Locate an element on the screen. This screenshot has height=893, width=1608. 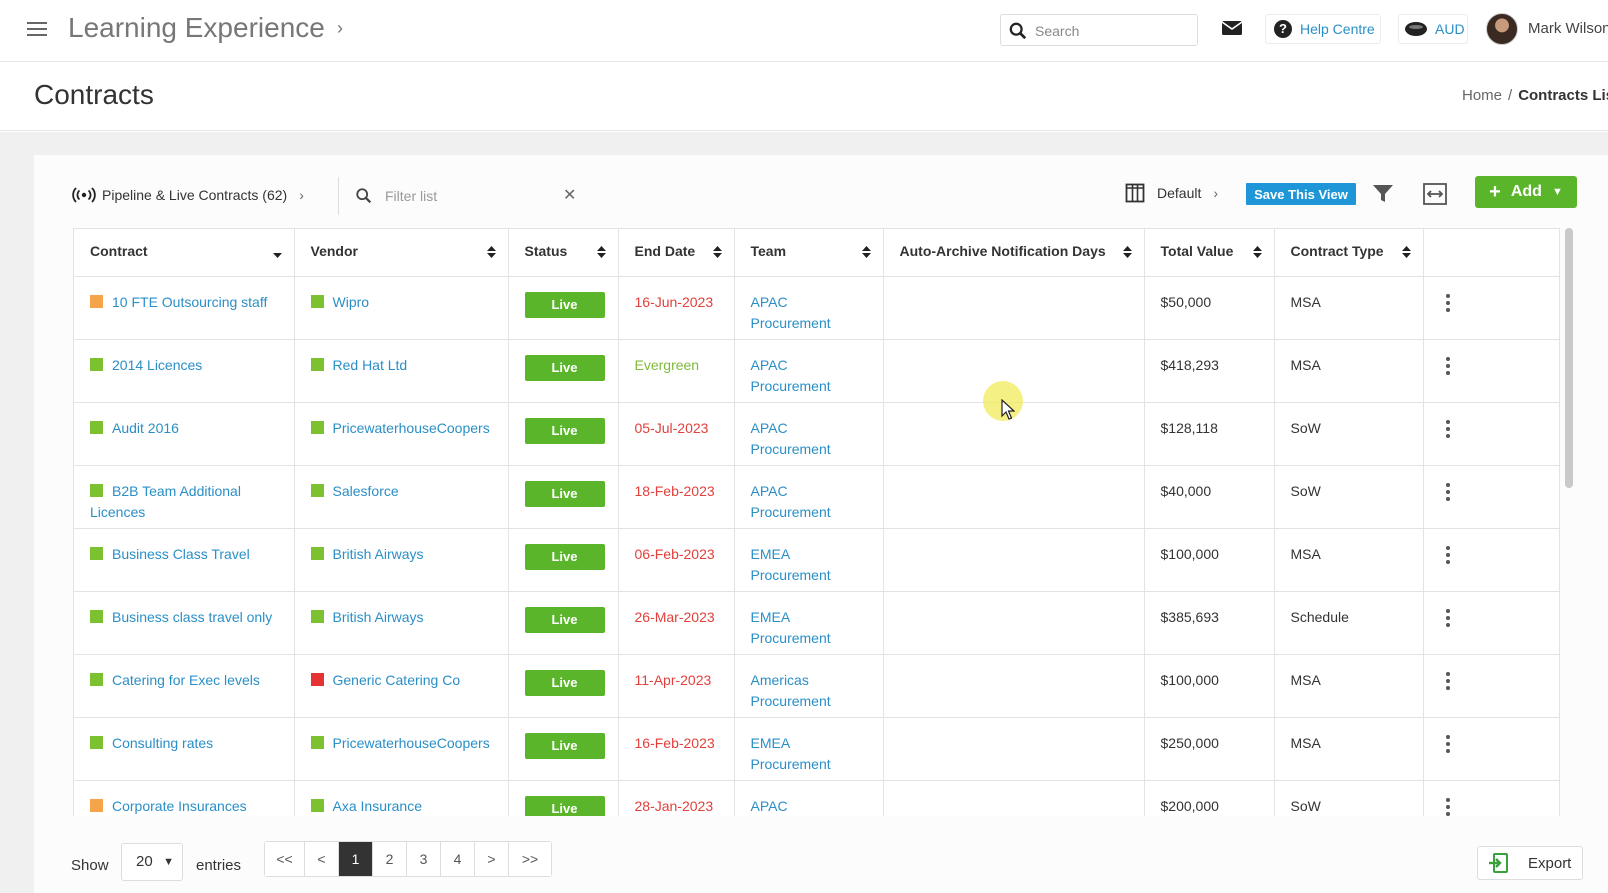
breadcrumb-home: Home is located at coordinates (1482, 95).